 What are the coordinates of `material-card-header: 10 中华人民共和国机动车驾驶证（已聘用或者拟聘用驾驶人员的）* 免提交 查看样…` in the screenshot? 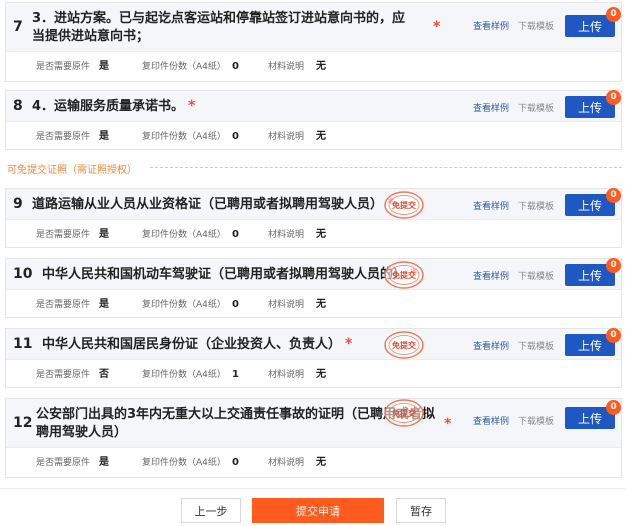 It's located at (313, 274).